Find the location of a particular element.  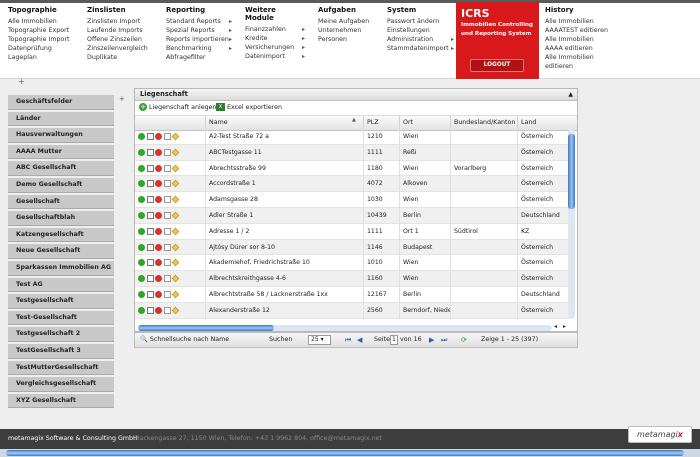

sidebar-item: Sparkassen Immobilien AG is located at coordinates (61, 268).